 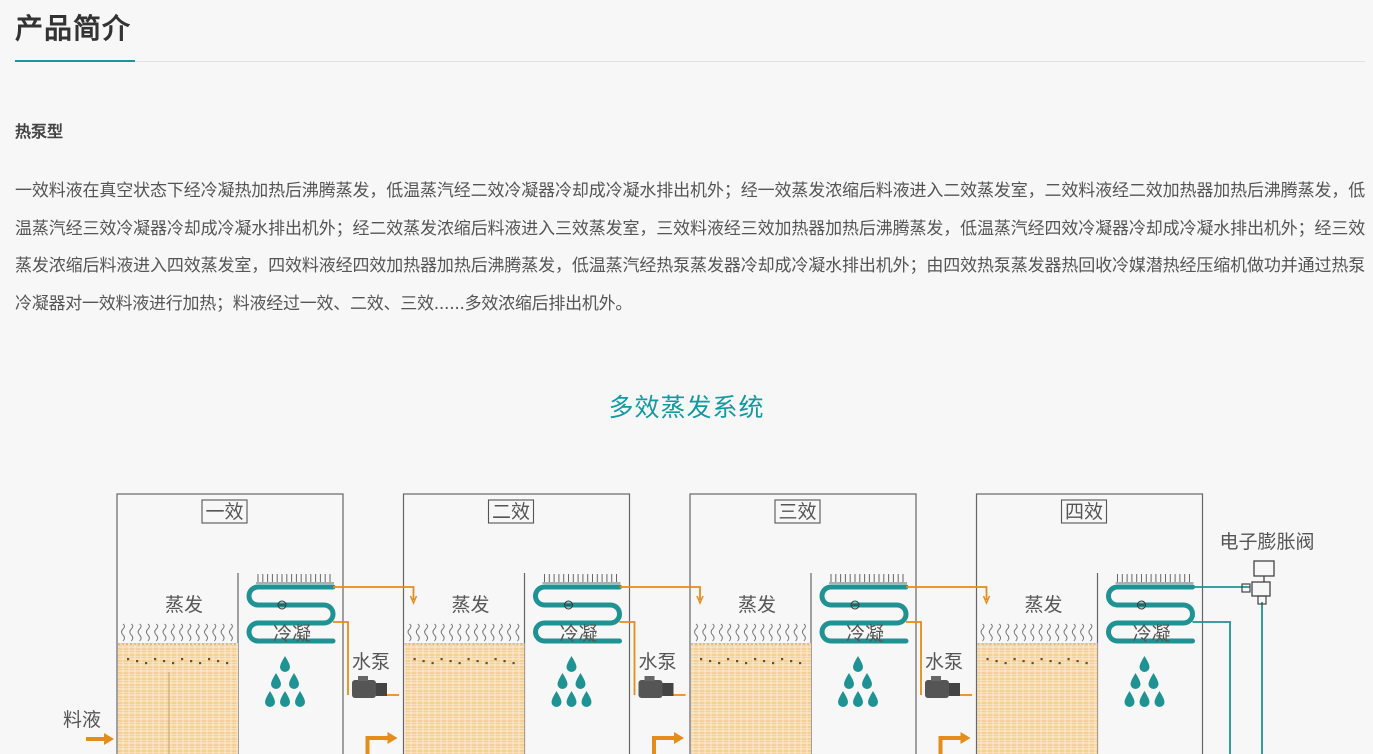 What do you see at coordinates (686, 407) in the screenshot?
I see `diagram-title: 多效蒸发系统` at bounding box center [686, 407].